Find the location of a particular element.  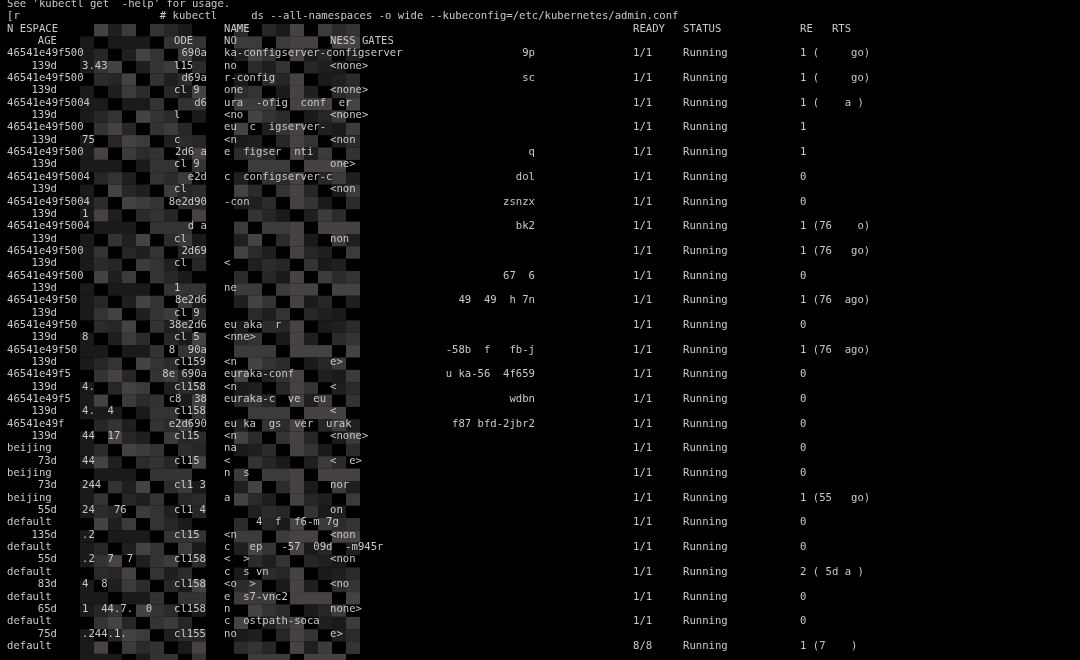

table-cell: nor is located at coordinates (340, 484).